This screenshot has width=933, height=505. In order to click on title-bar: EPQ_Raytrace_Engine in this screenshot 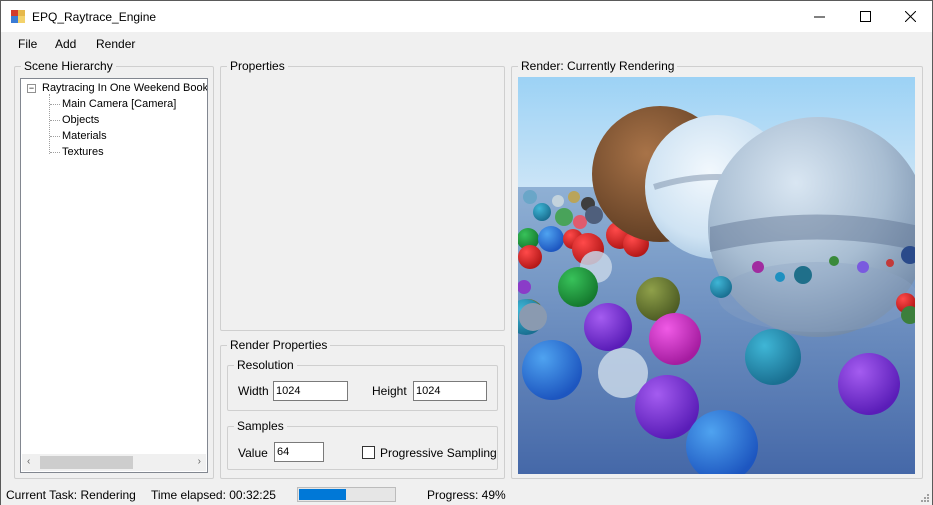, I will do `click(466, 16)`.